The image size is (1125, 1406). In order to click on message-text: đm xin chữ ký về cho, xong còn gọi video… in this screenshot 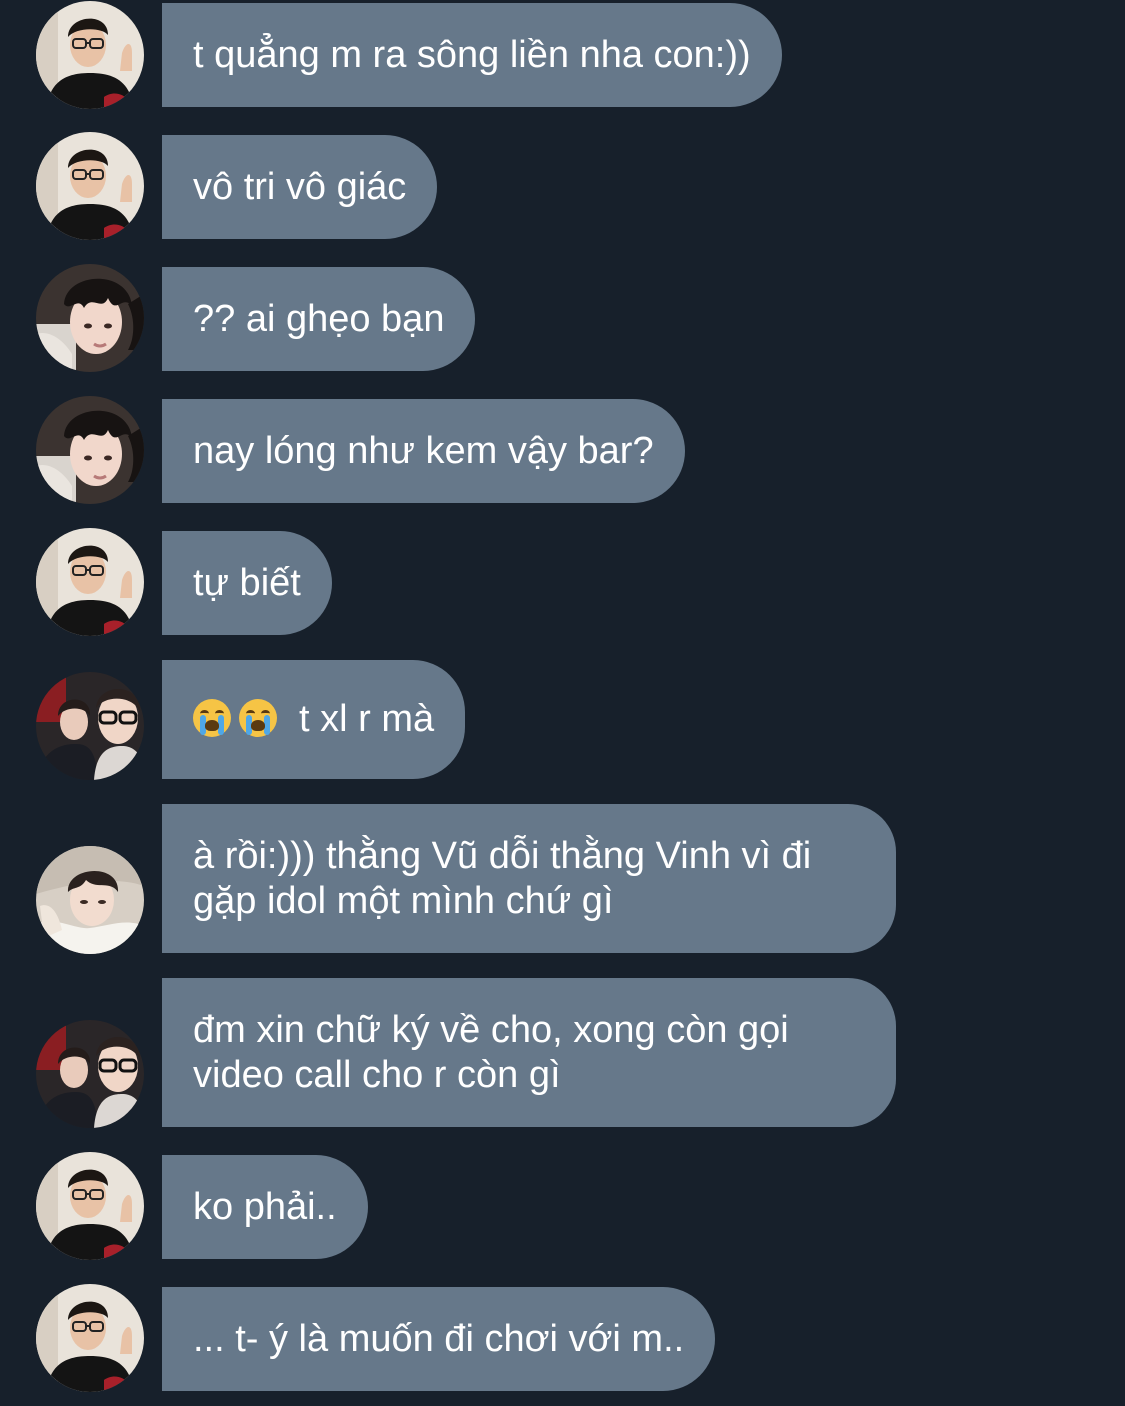, I will do `click(491, 1052)`.